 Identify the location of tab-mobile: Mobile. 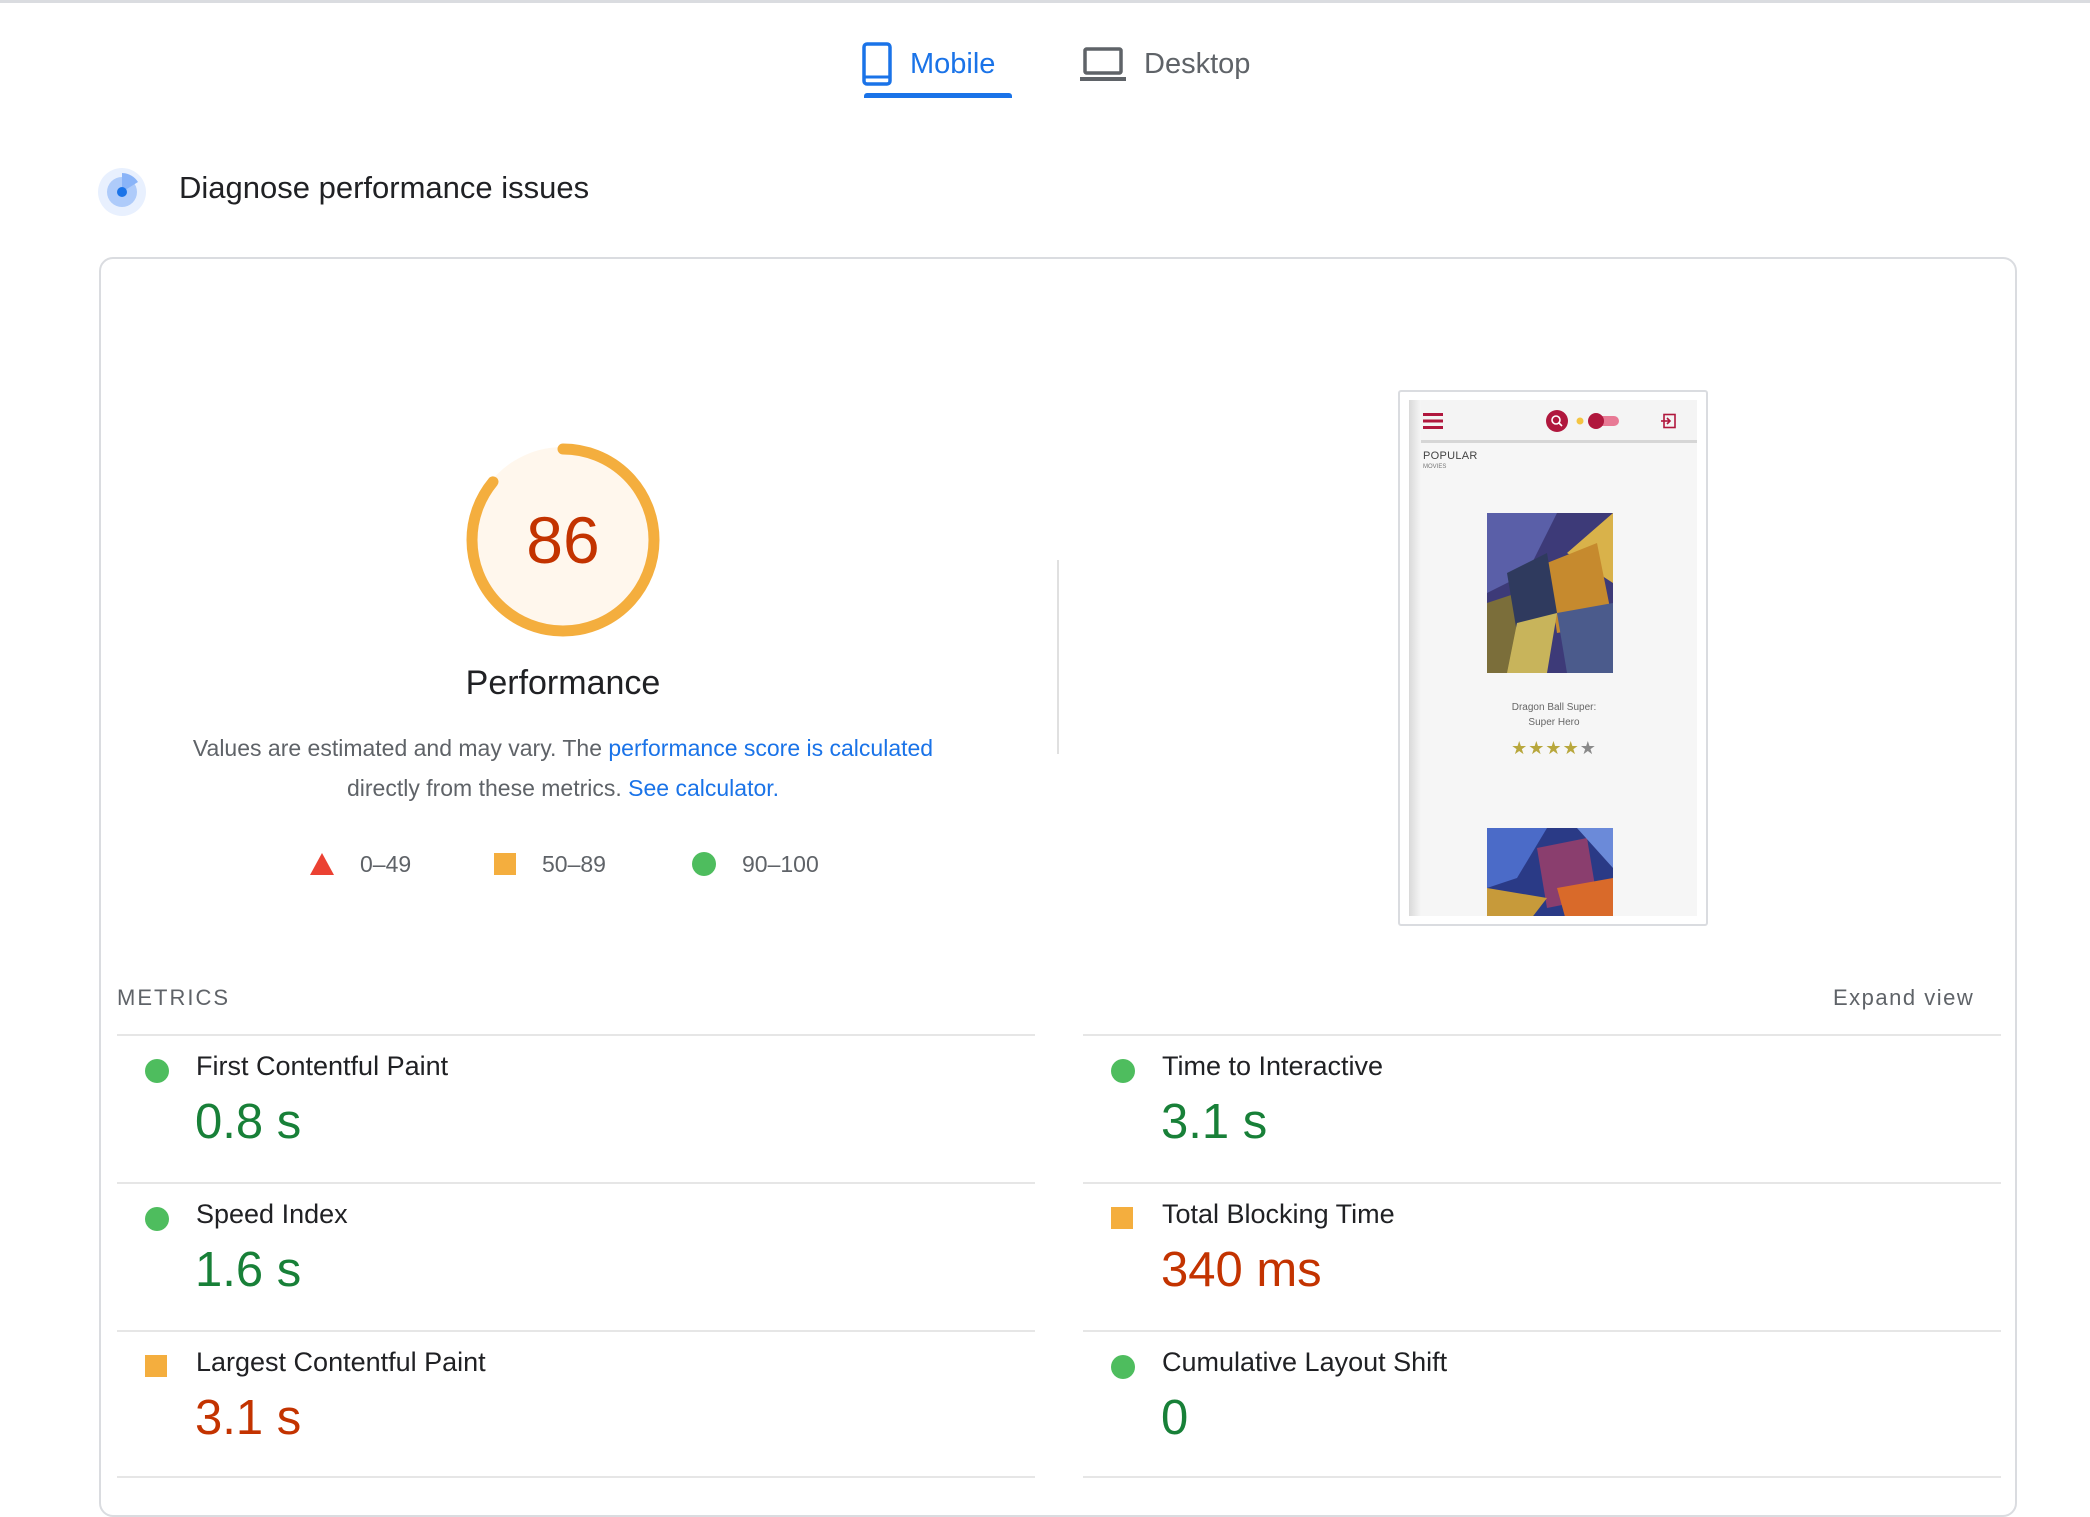
(928, 64).